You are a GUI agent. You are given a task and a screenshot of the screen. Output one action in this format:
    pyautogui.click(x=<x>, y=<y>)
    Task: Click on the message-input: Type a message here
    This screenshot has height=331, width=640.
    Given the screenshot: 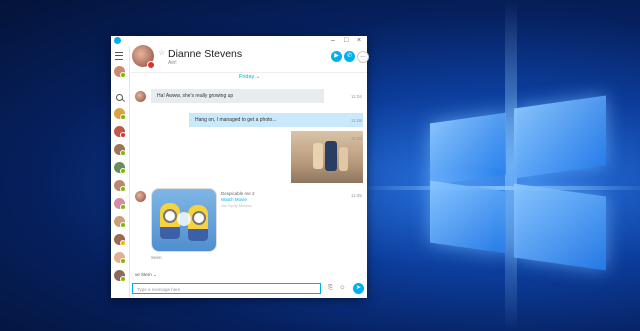 What is the action you would take?
    pyautogui.click(x=226, y=288)
    